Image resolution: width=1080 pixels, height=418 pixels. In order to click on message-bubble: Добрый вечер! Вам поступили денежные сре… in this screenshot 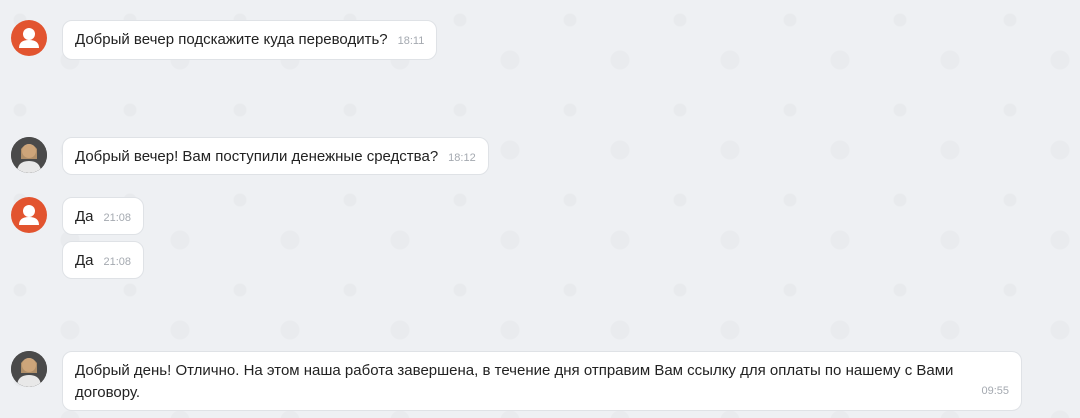, I will do `click(275, 156)`.